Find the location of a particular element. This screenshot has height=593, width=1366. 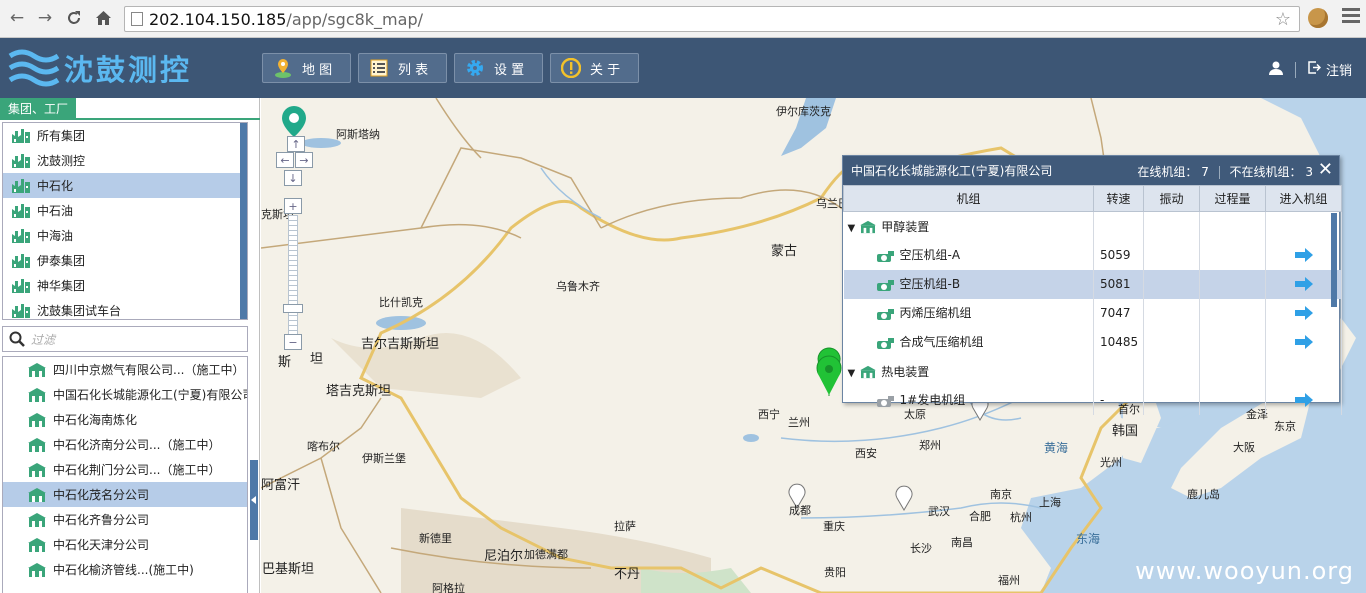

unit-name: 1#发电机组 is located at coordinates (932, 400).